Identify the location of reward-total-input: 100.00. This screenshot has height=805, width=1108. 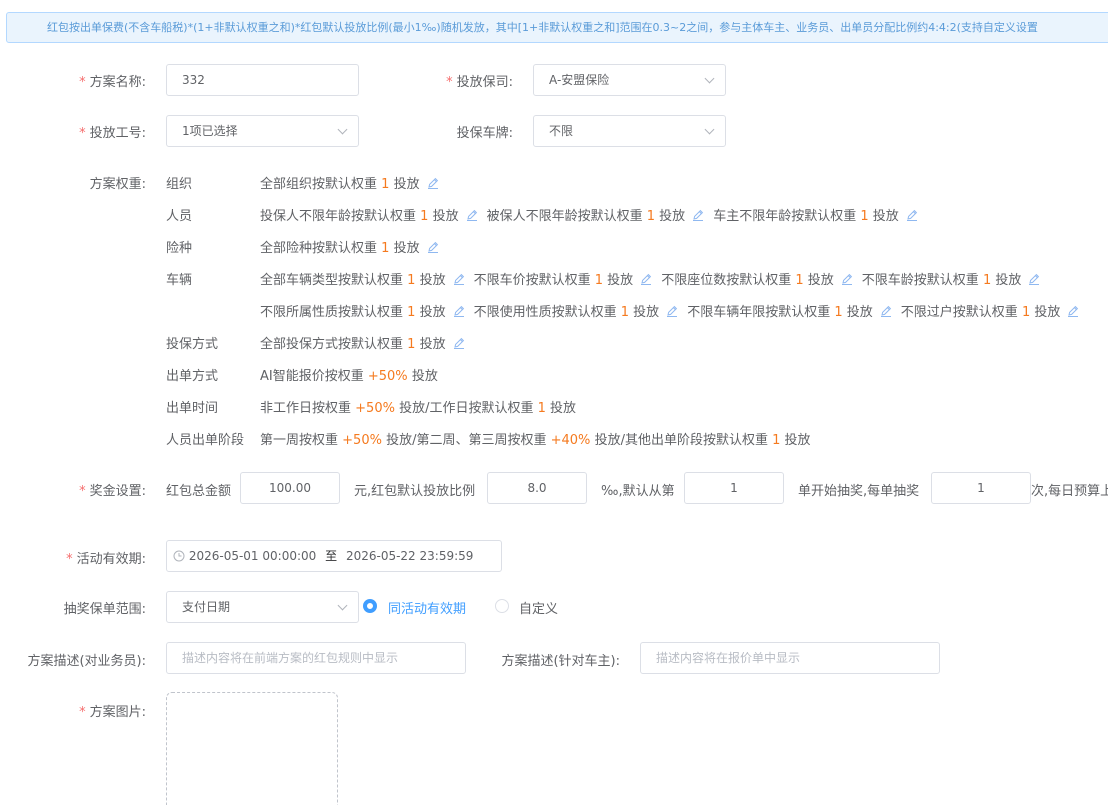
(290, 488).